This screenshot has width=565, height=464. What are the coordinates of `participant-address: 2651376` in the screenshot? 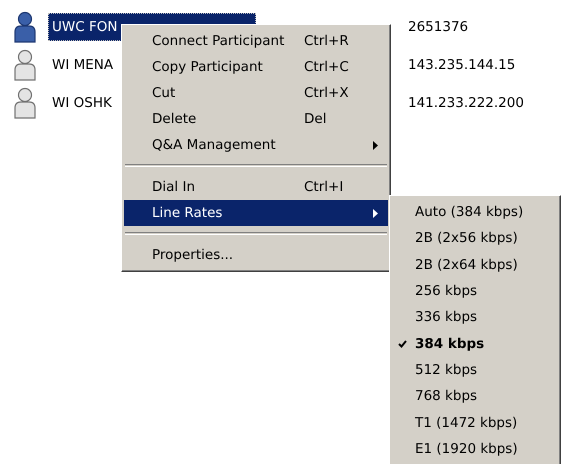 It's located at (438, 27).